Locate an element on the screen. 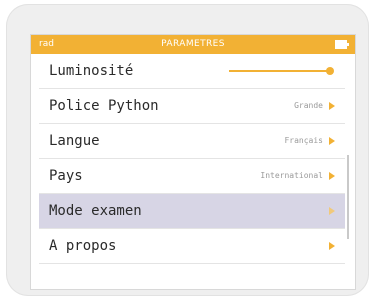  settings-item-value: Grande is located at coordinates (308, 105).